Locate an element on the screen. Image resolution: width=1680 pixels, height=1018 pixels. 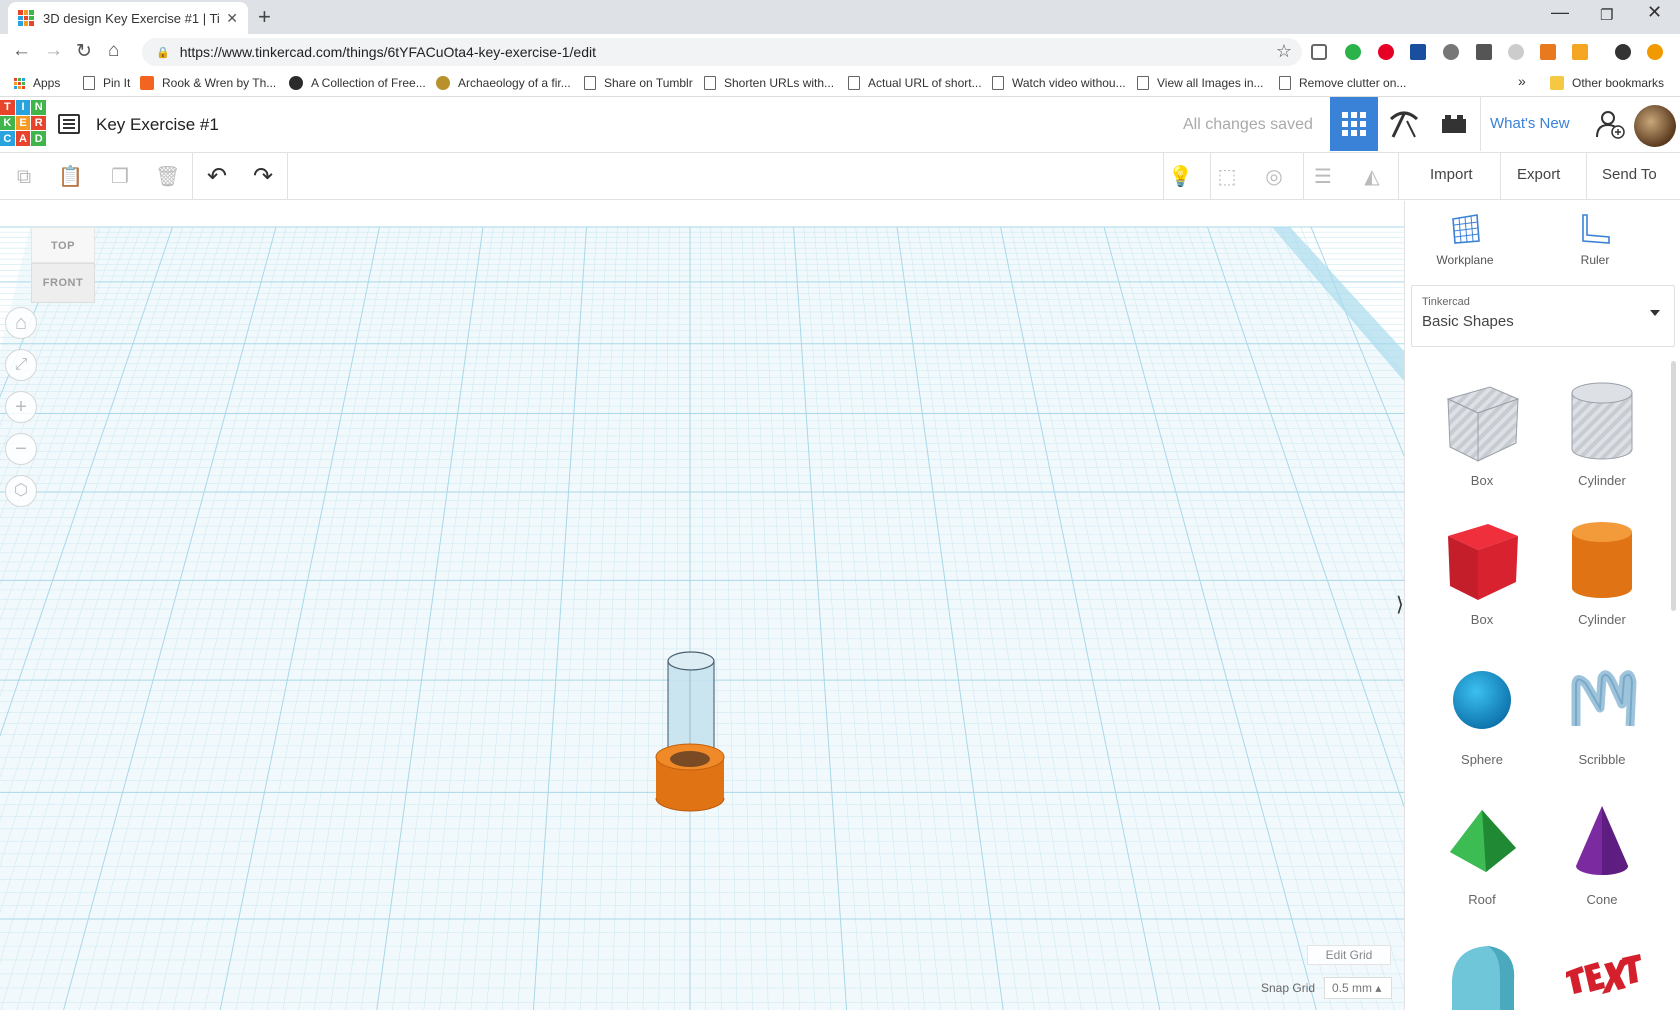
new-tab-icon: + is located at coordinates (264, 17).